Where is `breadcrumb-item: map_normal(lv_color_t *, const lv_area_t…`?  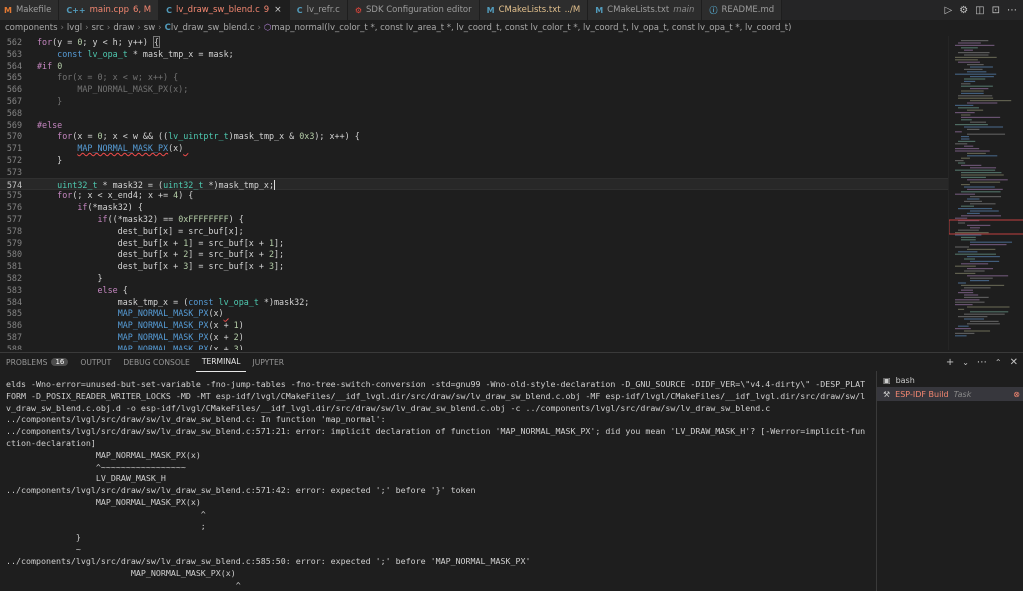
breadcrumb-item: map_normal(lv_color_t *, const lv_area_t… is located at coordinates (531, 28).